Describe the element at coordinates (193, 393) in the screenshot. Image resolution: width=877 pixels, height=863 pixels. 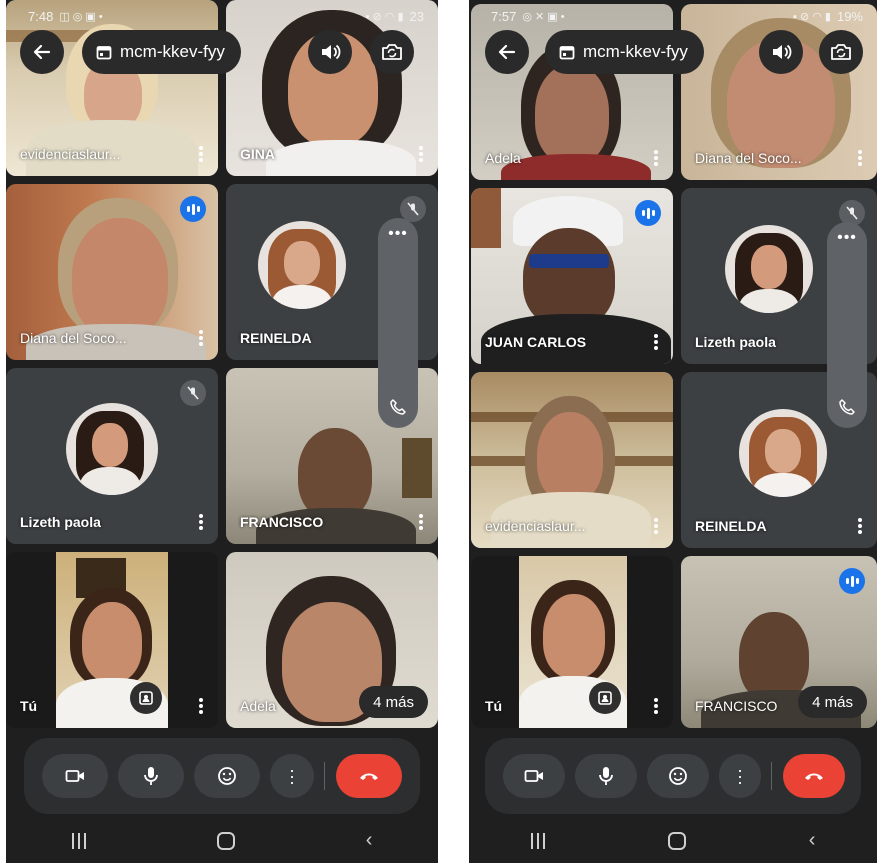
I see `mic-off-icon` at that location.